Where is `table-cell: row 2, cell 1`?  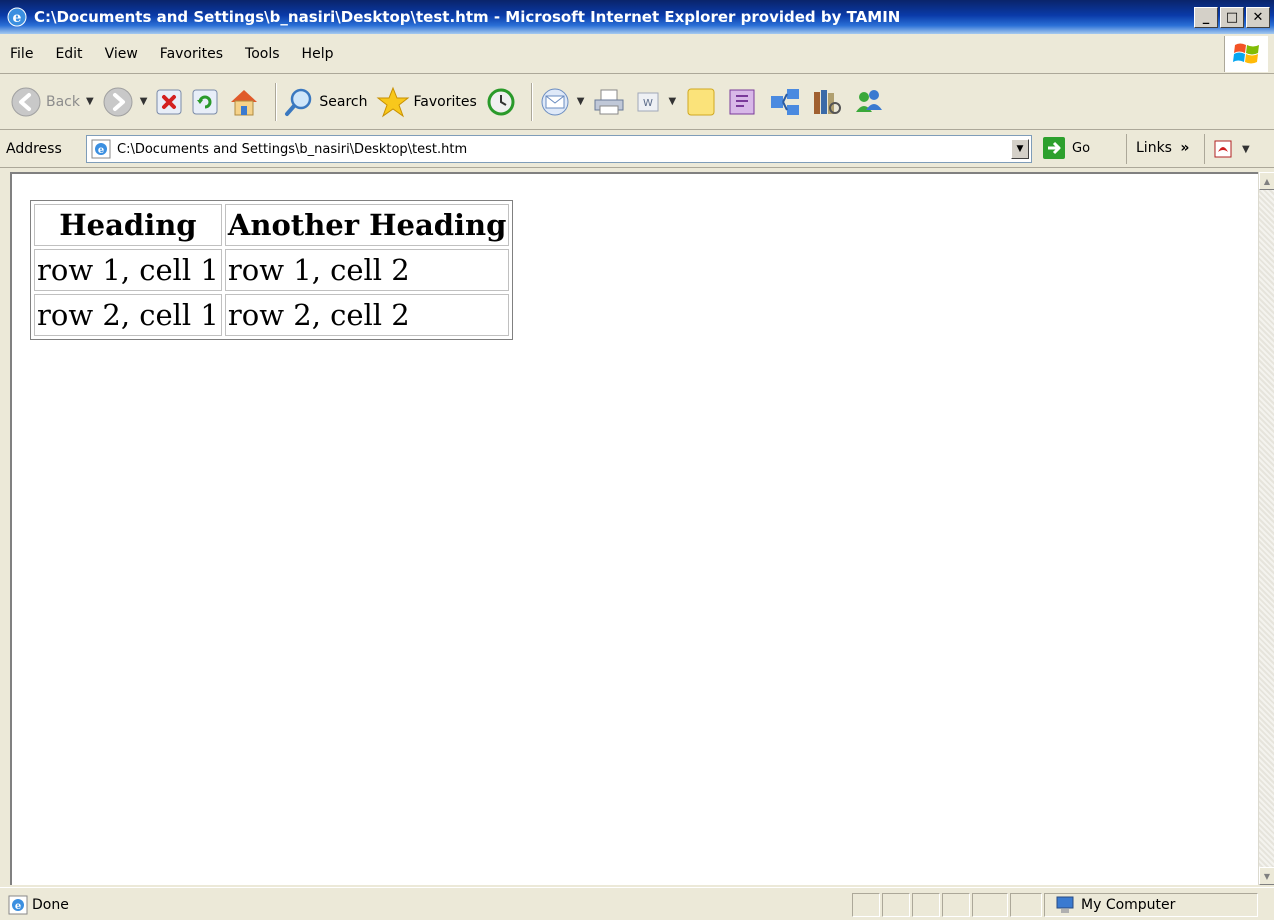
table-cell: row 2, cell 1 is located at coordinates (128, 315).